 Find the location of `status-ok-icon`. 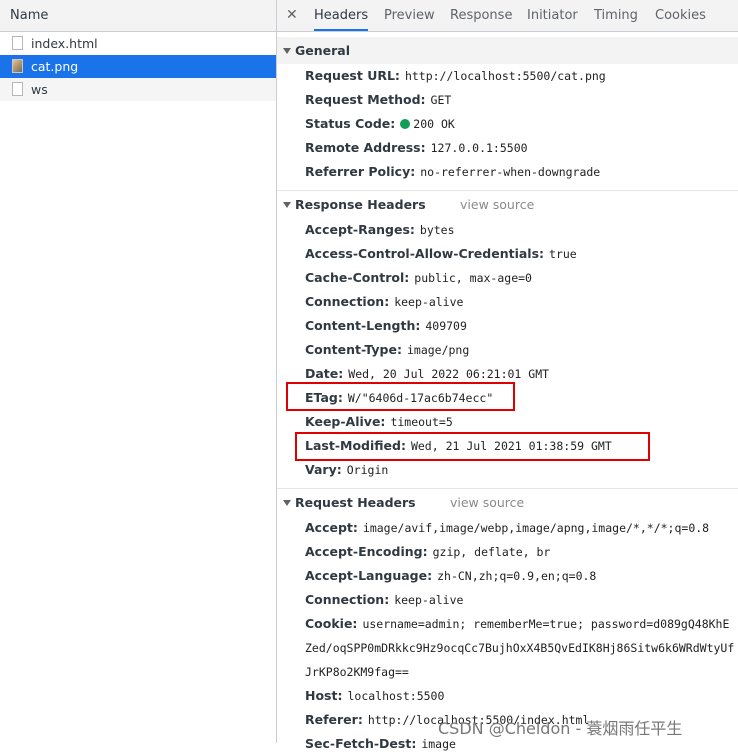

status-ok-icon is located at coordinates (405, 124).